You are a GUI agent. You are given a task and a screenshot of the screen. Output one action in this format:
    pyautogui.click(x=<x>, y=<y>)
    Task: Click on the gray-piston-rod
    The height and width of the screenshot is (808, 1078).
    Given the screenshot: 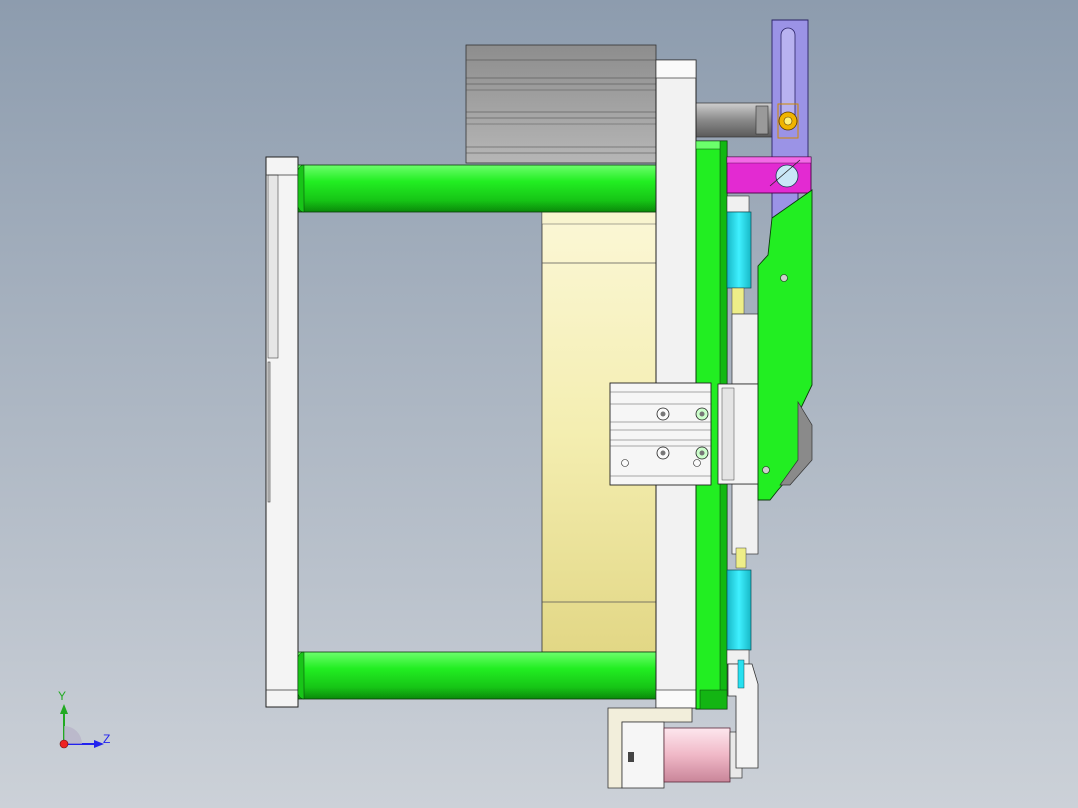 What is the action you would take?
    pyautogui.click(x=736, y=120)
    